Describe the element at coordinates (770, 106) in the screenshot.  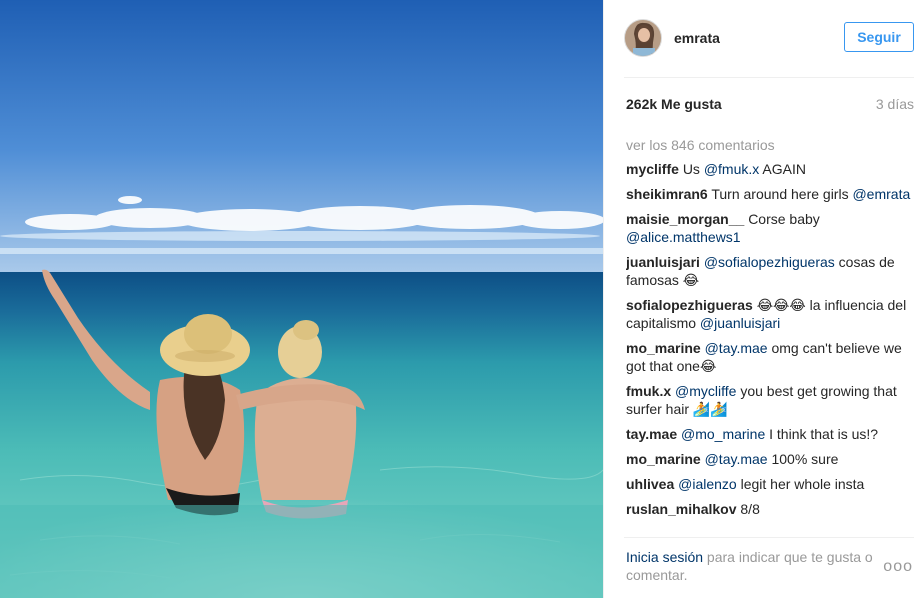
I see `post-stats: 262k Me gusta 3 días` at that location.